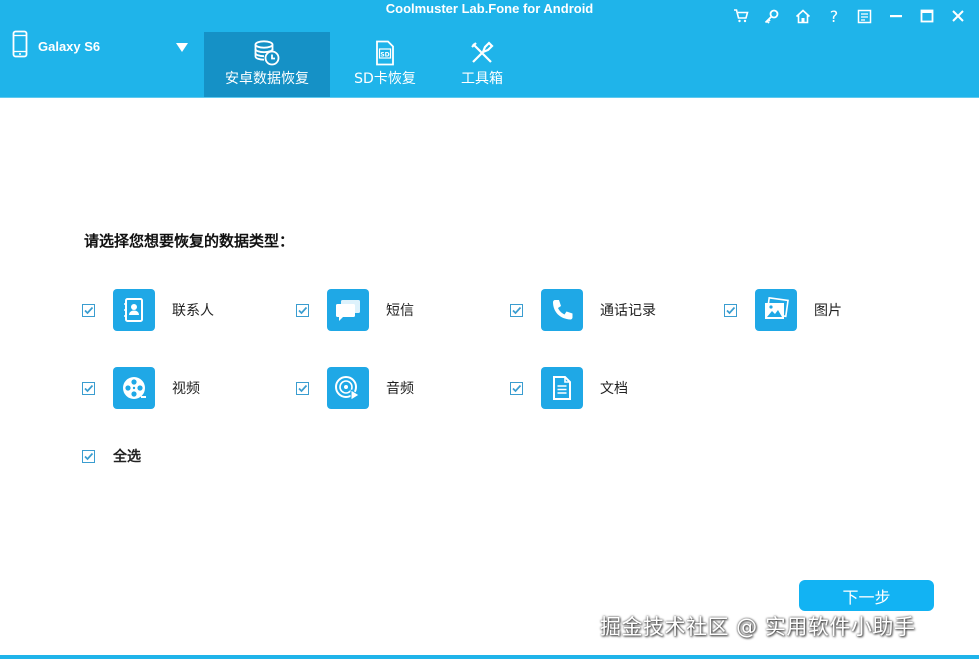  What do you see at coordinates (740, 16) in the screenshot?
I see `cart-icon` at bounding box center [740, 16].